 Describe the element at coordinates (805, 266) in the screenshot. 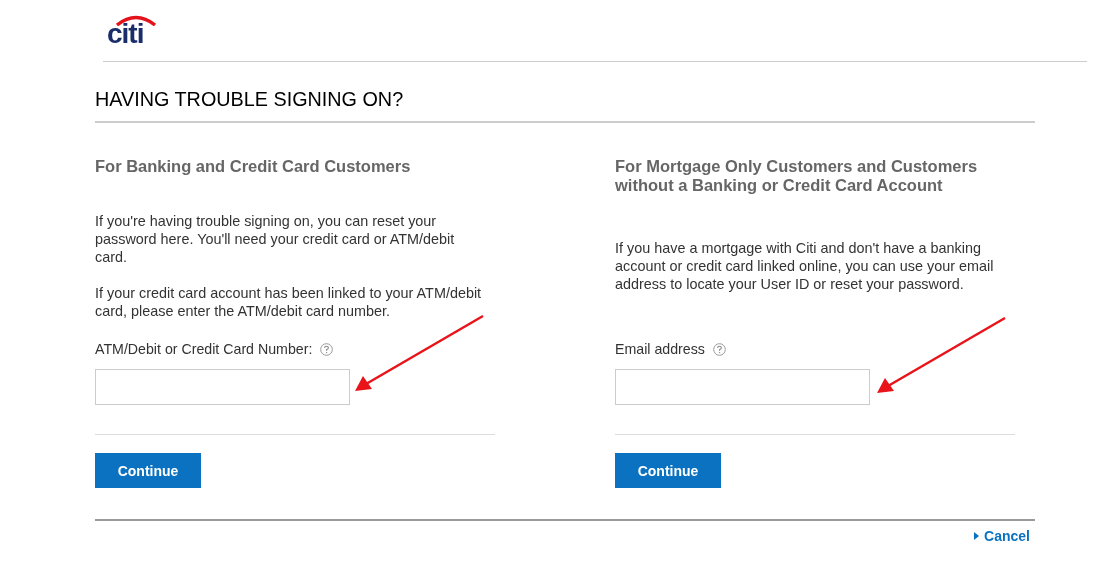

I see `description-text: If you have a mortgage with Citi and don't have a banking account or credit card linked online, you can use your email address to locate your User ID or reset your password.` at that location.